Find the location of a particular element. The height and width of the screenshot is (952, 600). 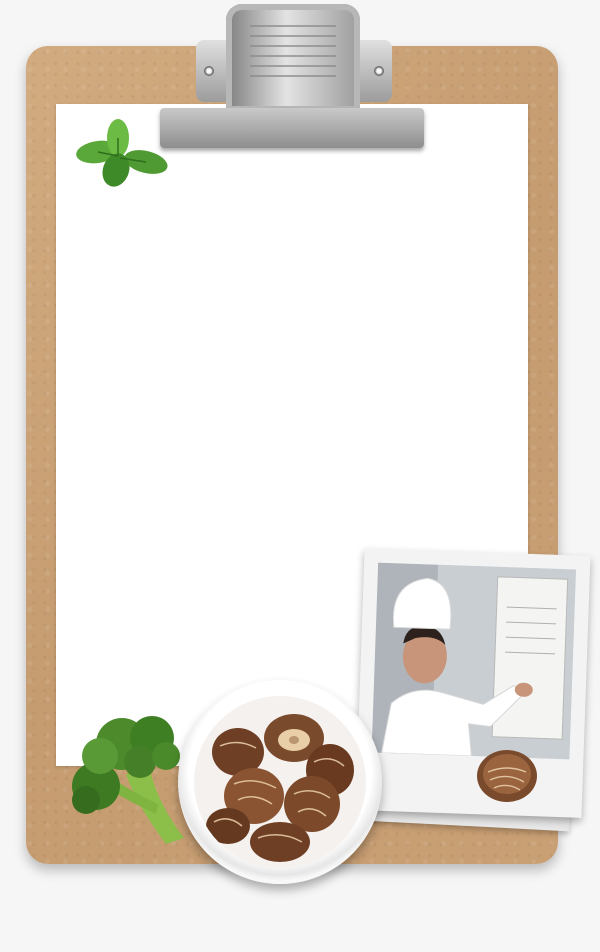

mushroom-bowl is located at coordinates (280, 782).